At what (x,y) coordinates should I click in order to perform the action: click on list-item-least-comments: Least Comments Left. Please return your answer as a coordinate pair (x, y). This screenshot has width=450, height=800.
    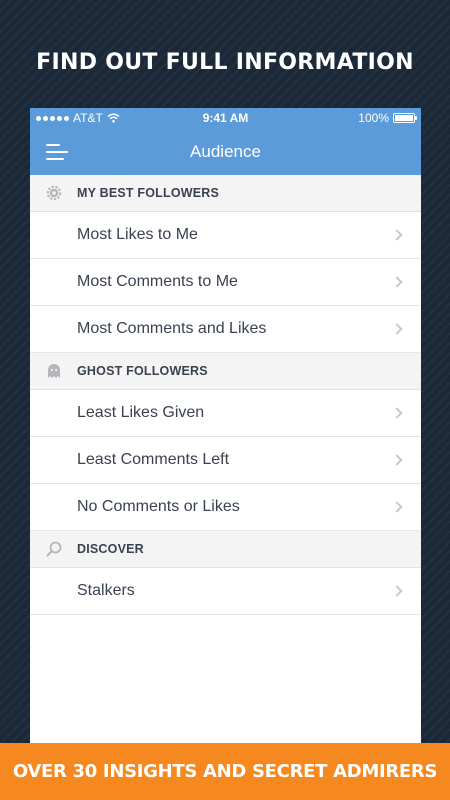
    Looking at the image, I should click on (225, 460).